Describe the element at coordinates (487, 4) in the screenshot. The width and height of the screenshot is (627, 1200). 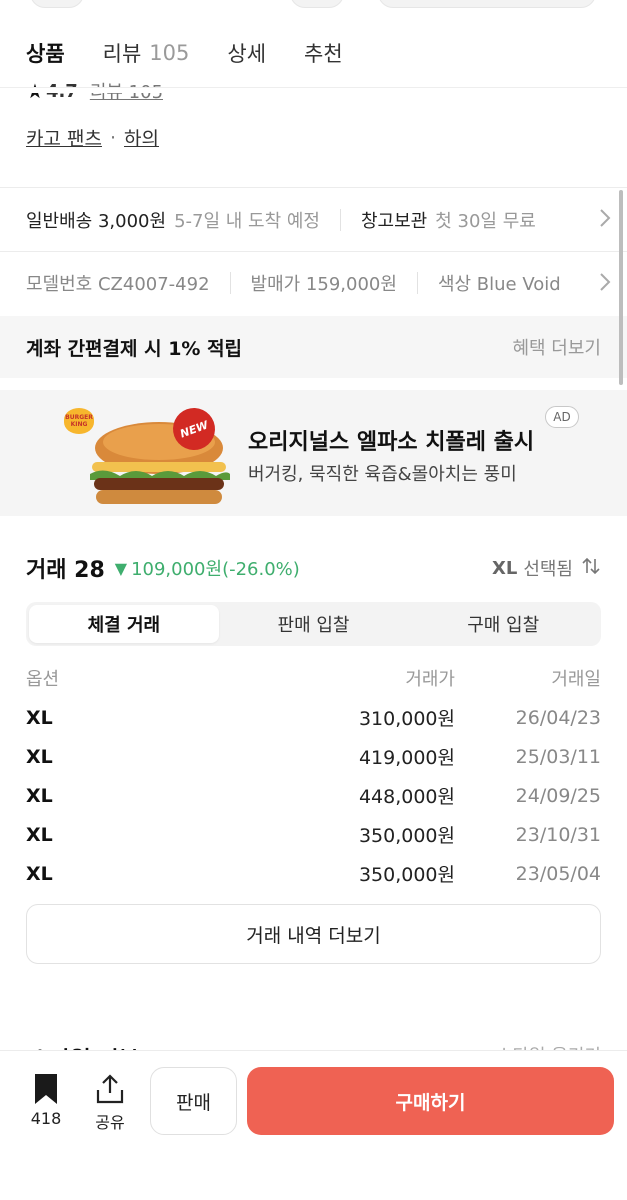
I see `toolbar-pill-remnant` at that location.